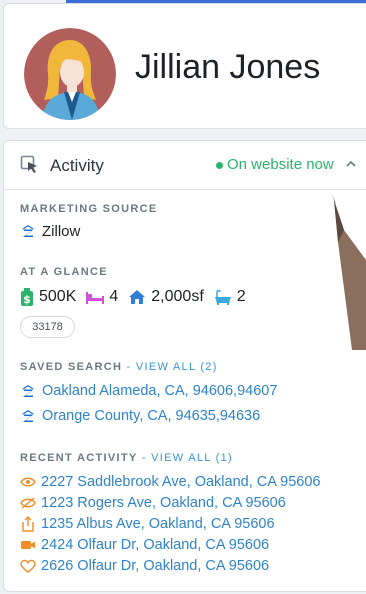 The height and width of the screenshot is (594, 366). I want to click on eye-icon, so click(28, 482).